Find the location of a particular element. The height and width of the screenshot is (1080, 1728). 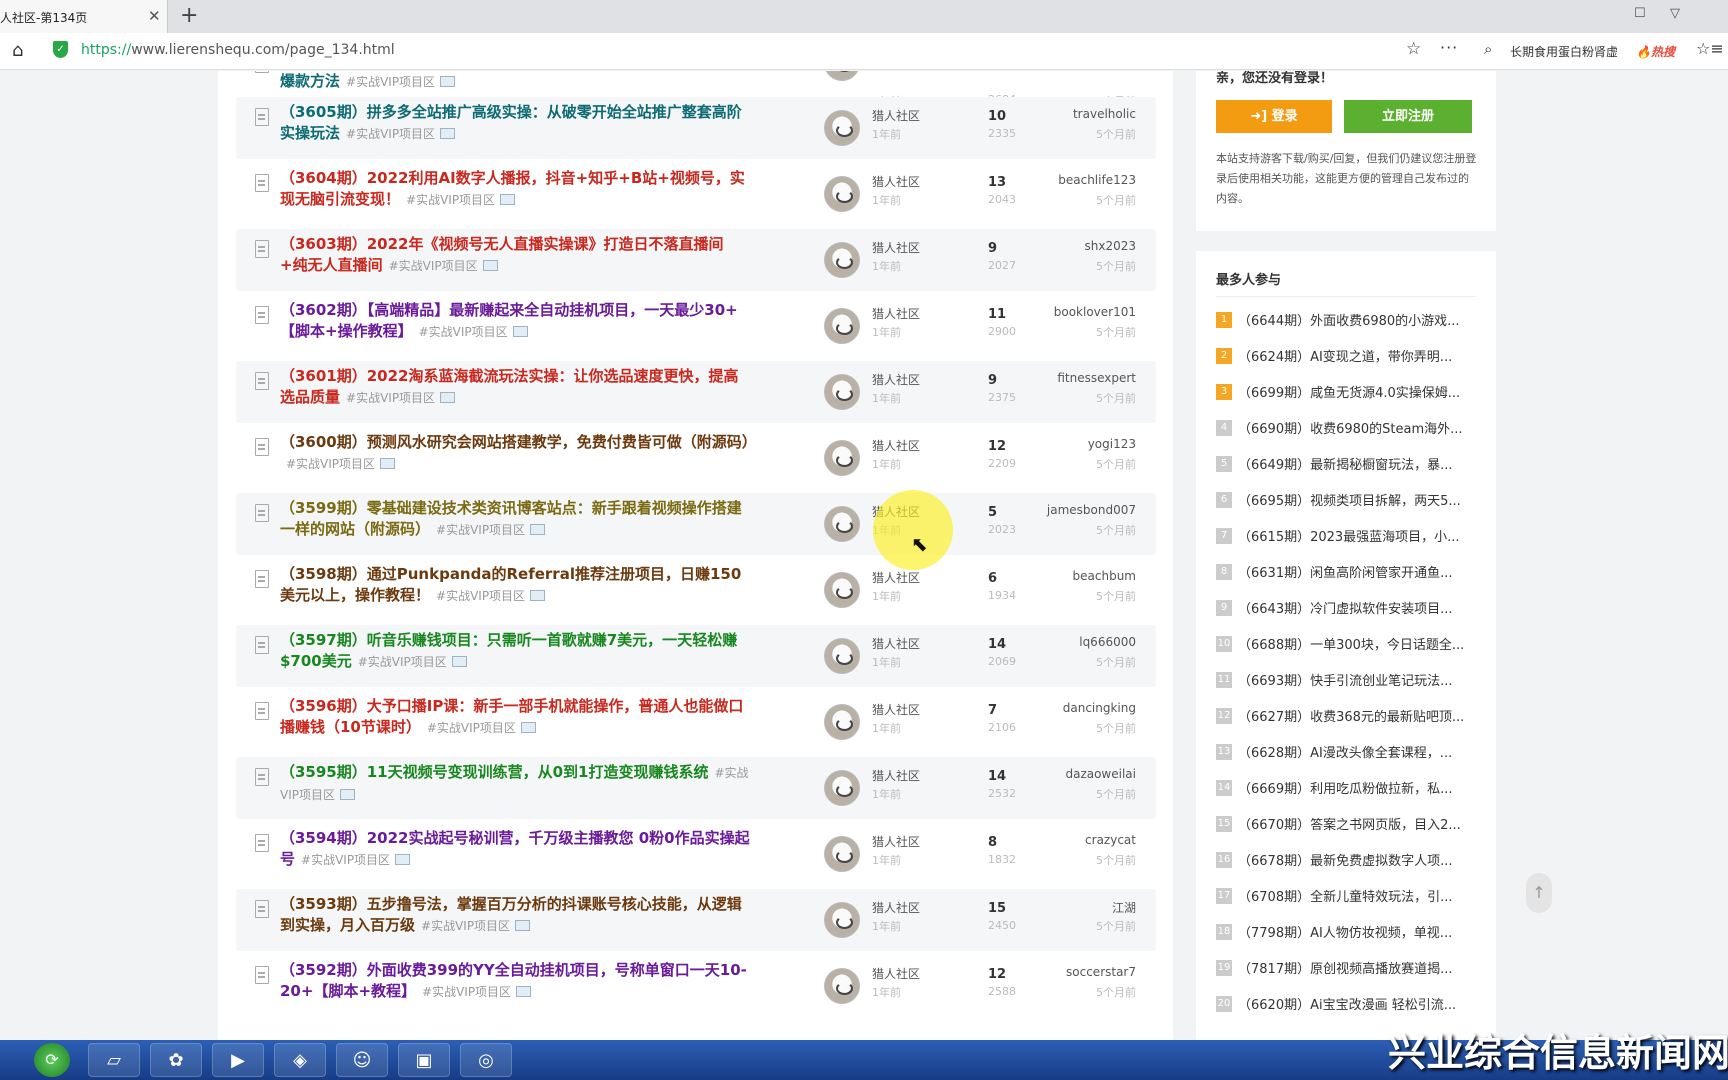

extensions-icon: ☆≡ is located at coordinates (1710, 48).